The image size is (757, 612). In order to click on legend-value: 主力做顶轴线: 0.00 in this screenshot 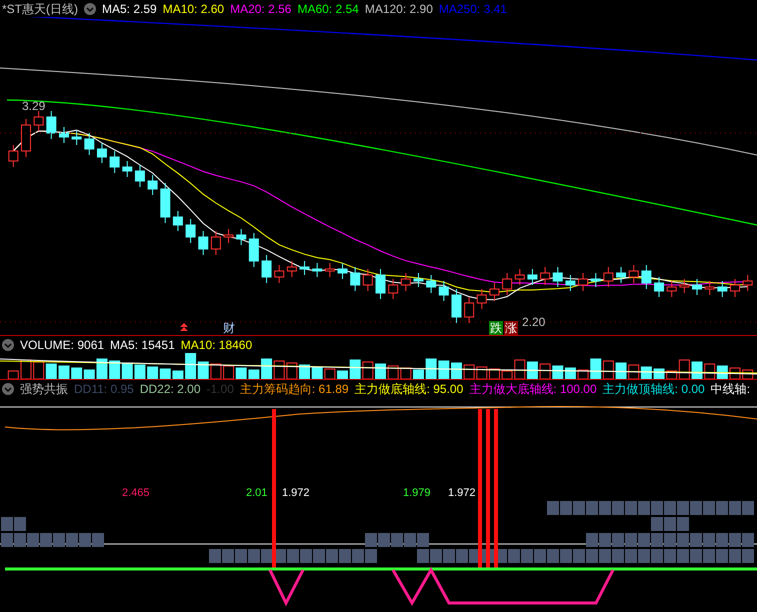, I will do `click(653, 389)`.